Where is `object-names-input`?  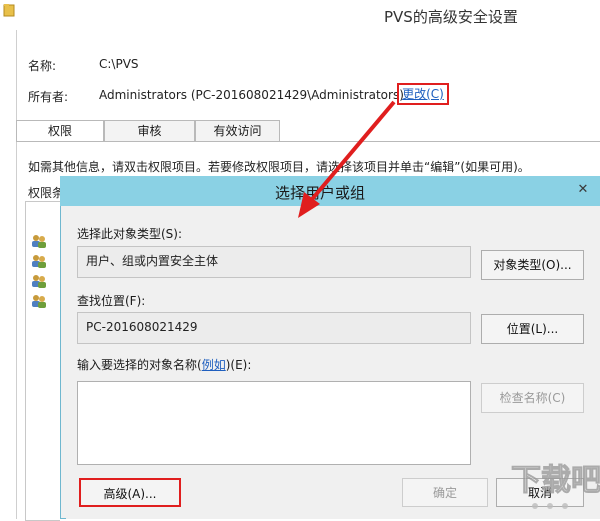
object-names-input is located at coordinates (274, 423).